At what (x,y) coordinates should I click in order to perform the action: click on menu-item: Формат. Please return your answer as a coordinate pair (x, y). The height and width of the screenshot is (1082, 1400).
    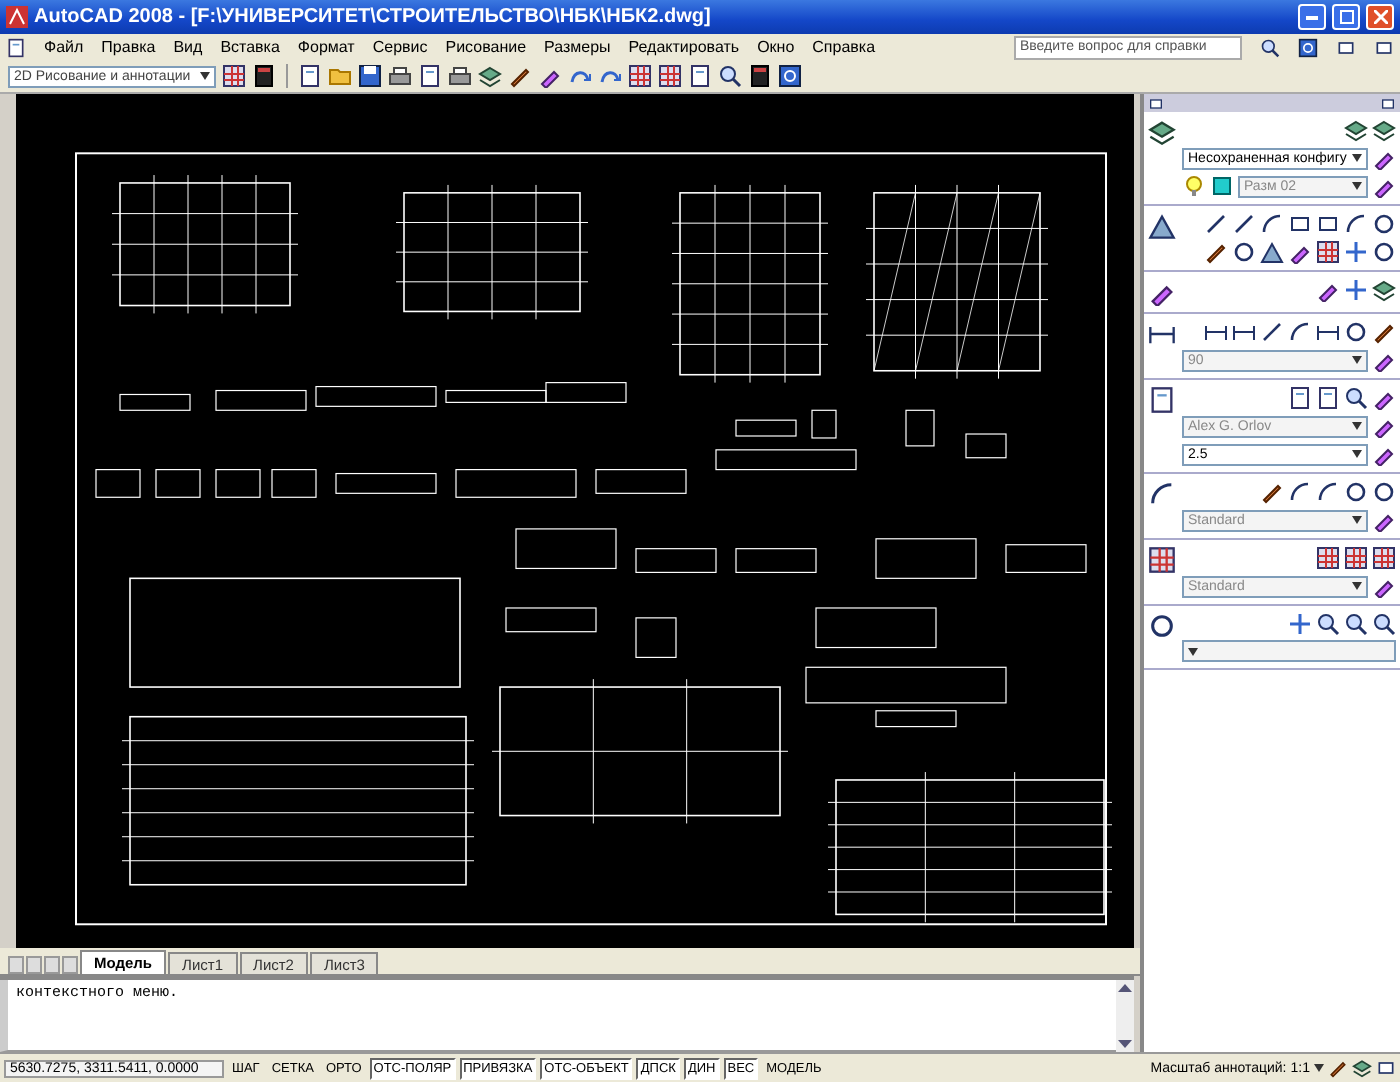
    Looking at the image, I should click on (326, 47).